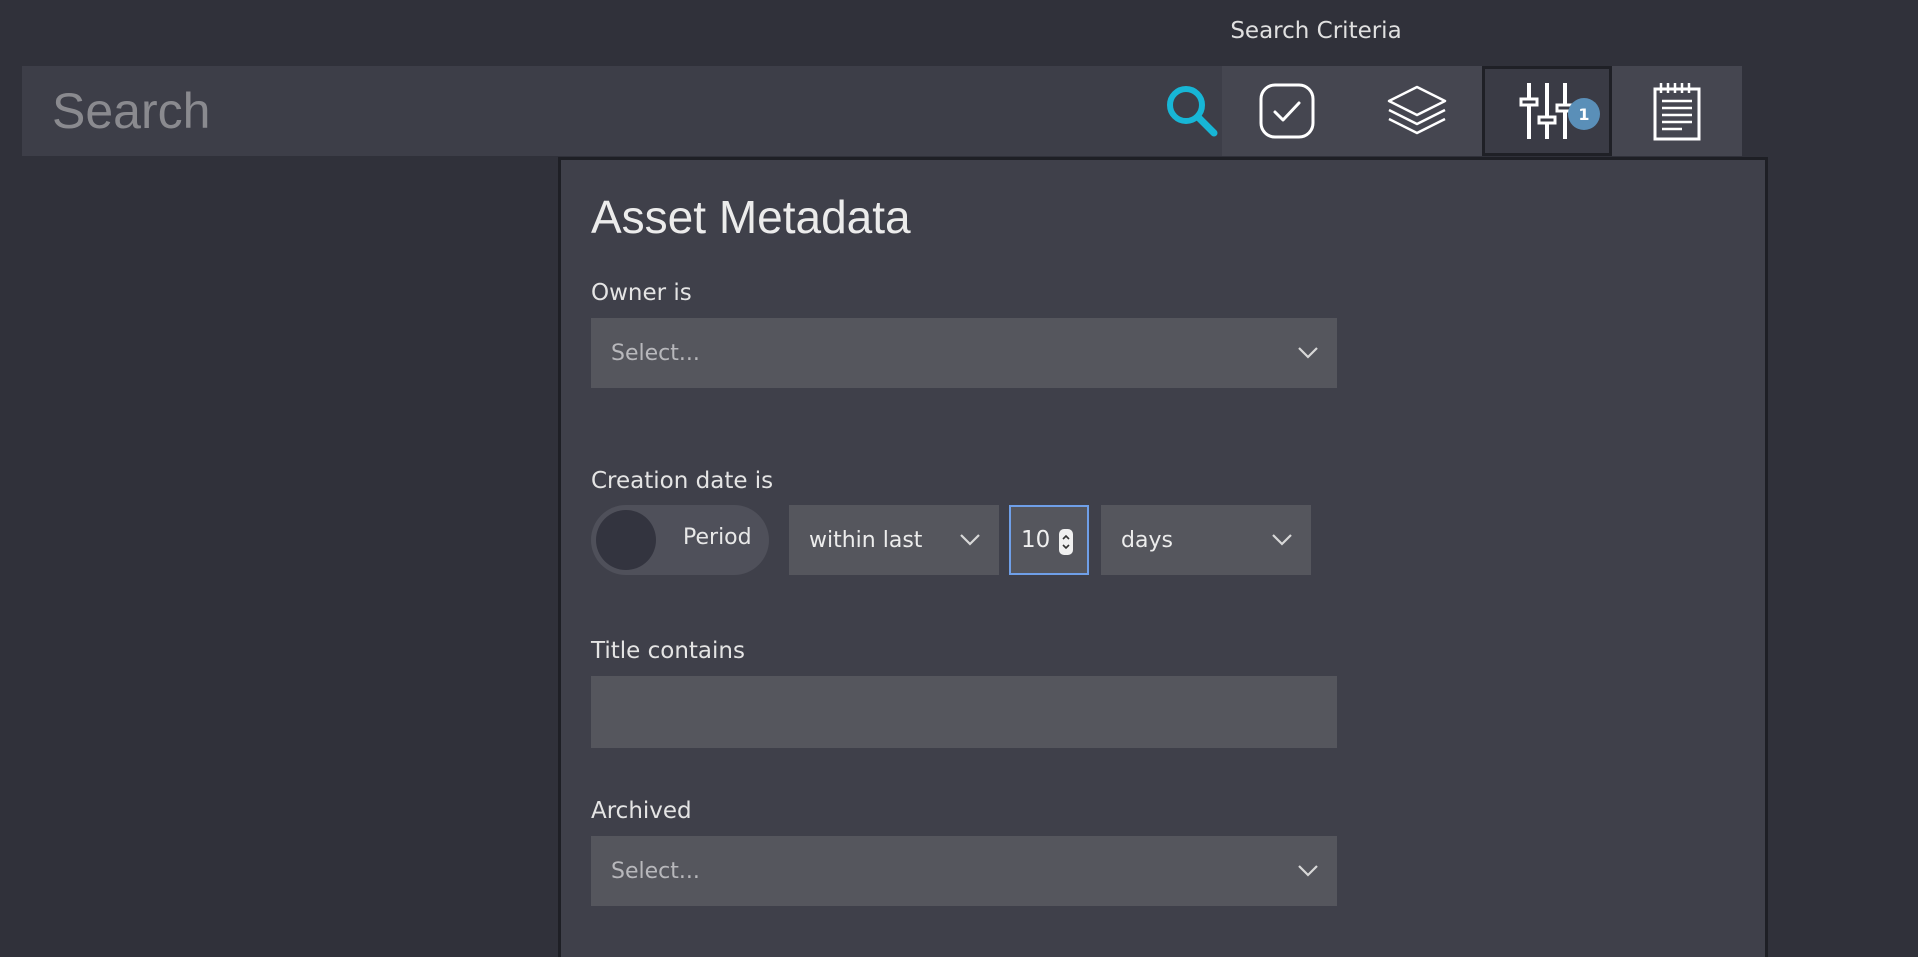 Image resolution: width=1918 pixels, height=957 pixels. What do you see at coordinates (582, 111) in the screenshot?
I see `search-input` at bounding box center [582, 111].